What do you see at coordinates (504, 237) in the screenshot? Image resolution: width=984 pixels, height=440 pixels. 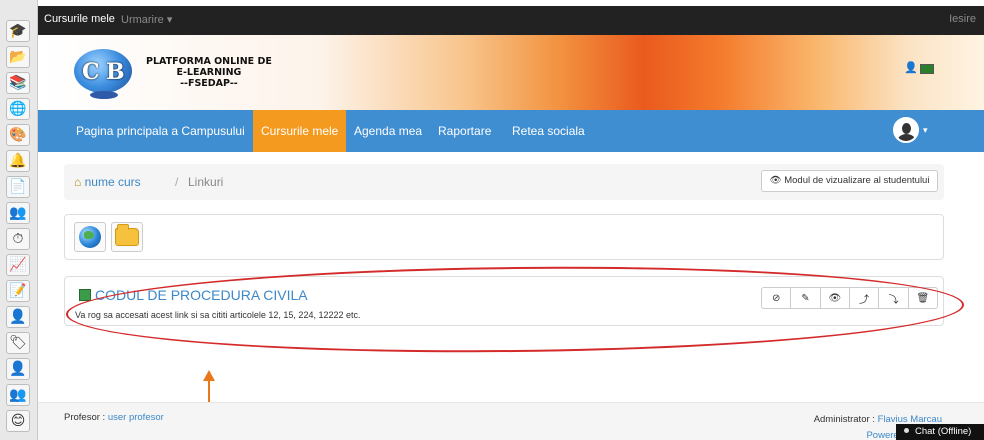 I see `tools-panel` at bounding box center [504, 237].